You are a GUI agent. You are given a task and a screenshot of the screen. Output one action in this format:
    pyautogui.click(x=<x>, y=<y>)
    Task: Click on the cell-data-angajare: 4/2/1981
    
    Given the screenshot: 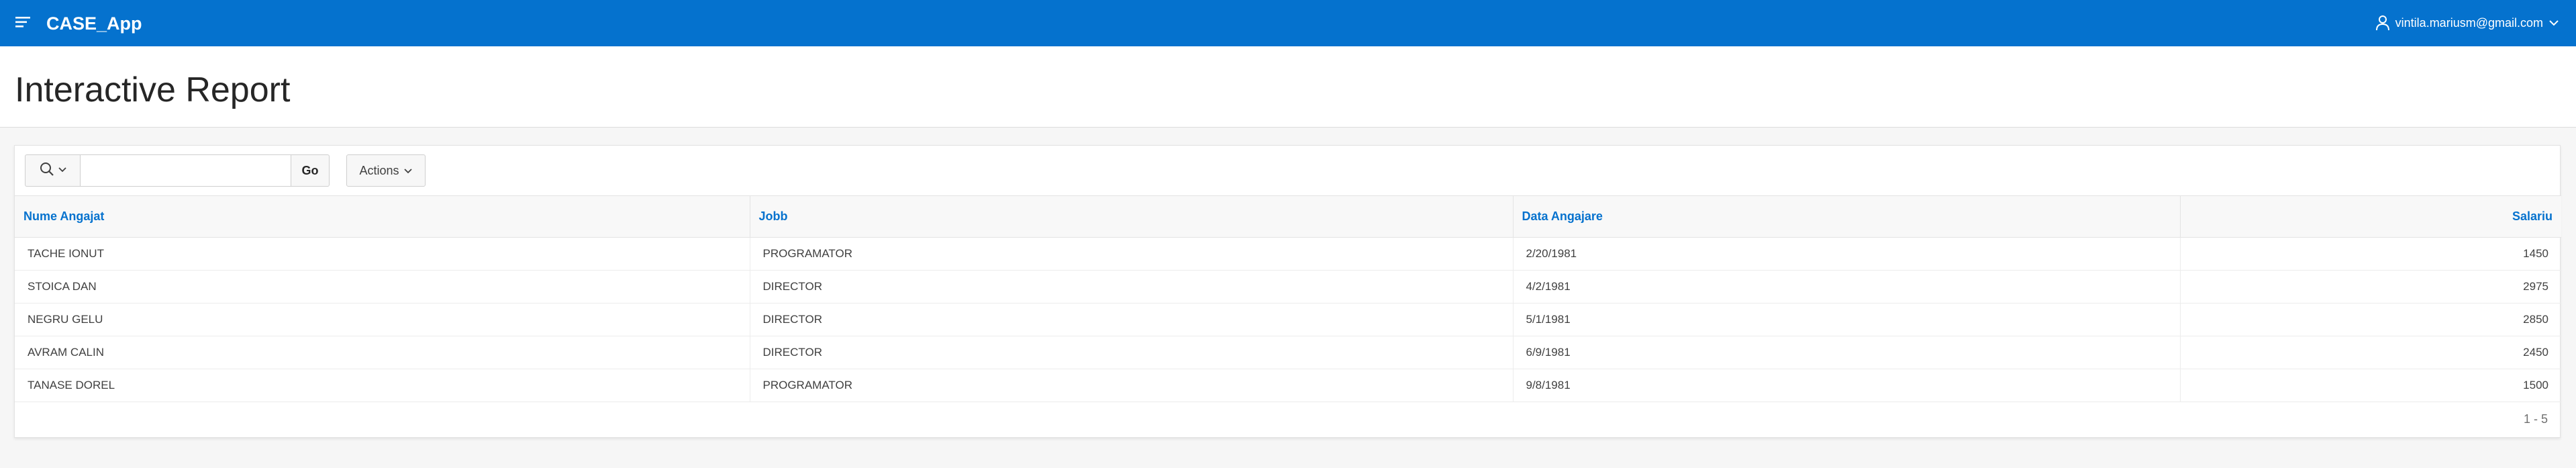 What is the action you would take?
    pyautogui.click(x=1847, y=287)
    